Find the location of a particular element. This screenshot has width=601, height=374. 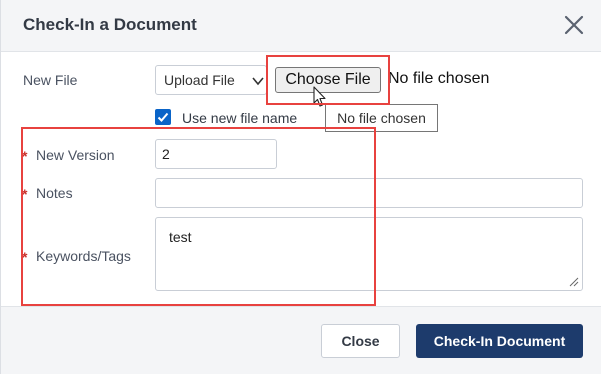

new-file-label: New File is located at coordinates (50, 80).